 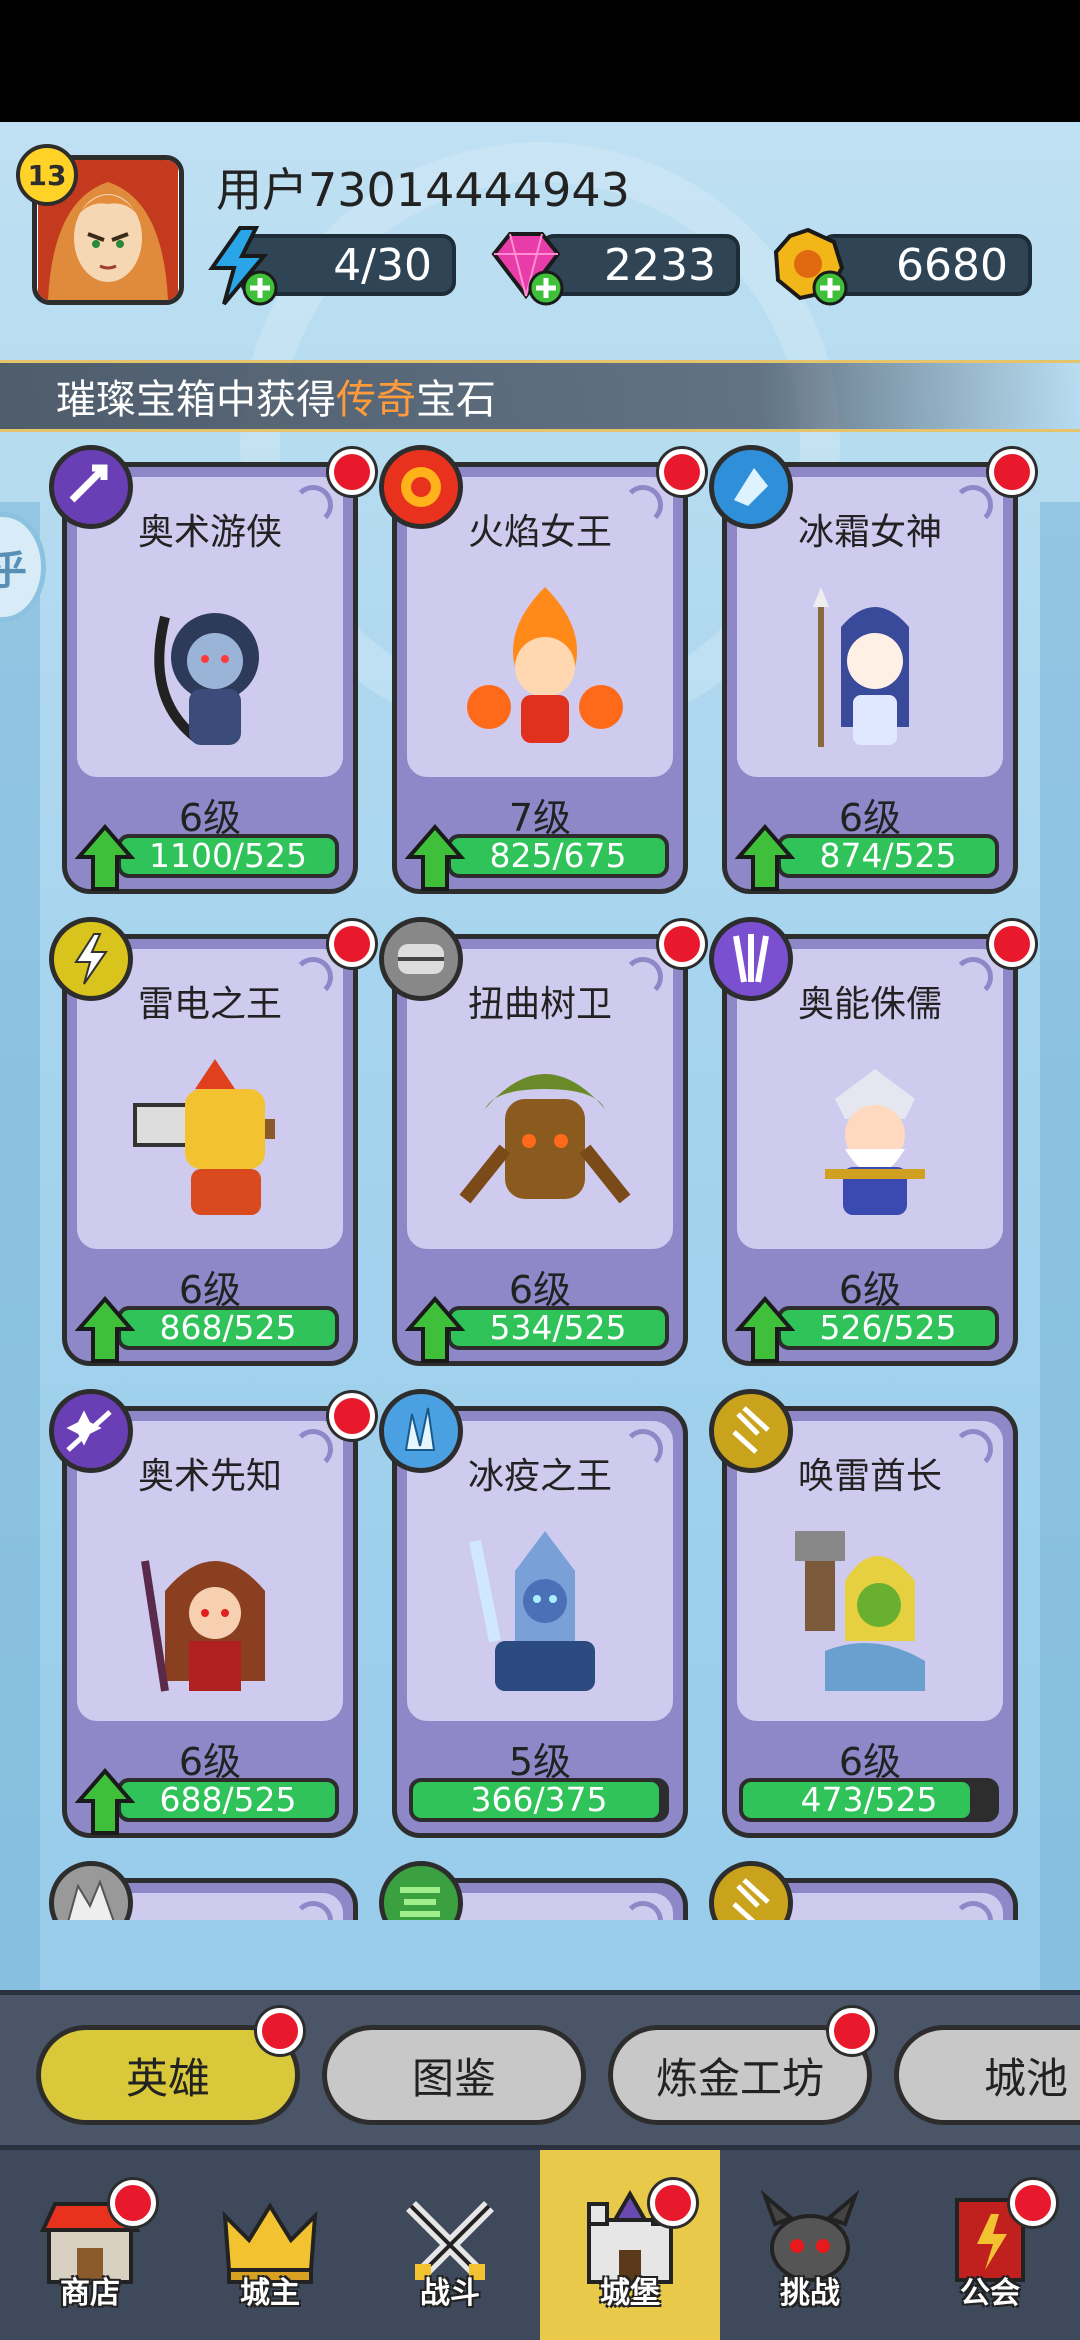 I want to click on hero-shard-progress-bar: 534/525, so click(x=558, y=1328).